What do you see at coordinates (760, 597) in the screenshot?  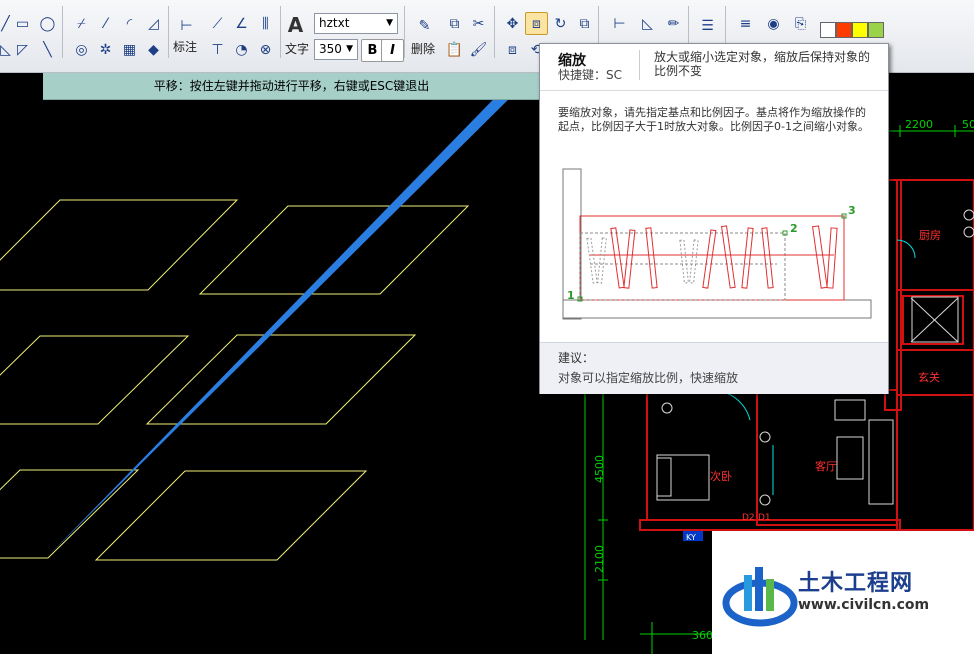 I see `logo-emblem-icon` at bounding box center [760, 597].